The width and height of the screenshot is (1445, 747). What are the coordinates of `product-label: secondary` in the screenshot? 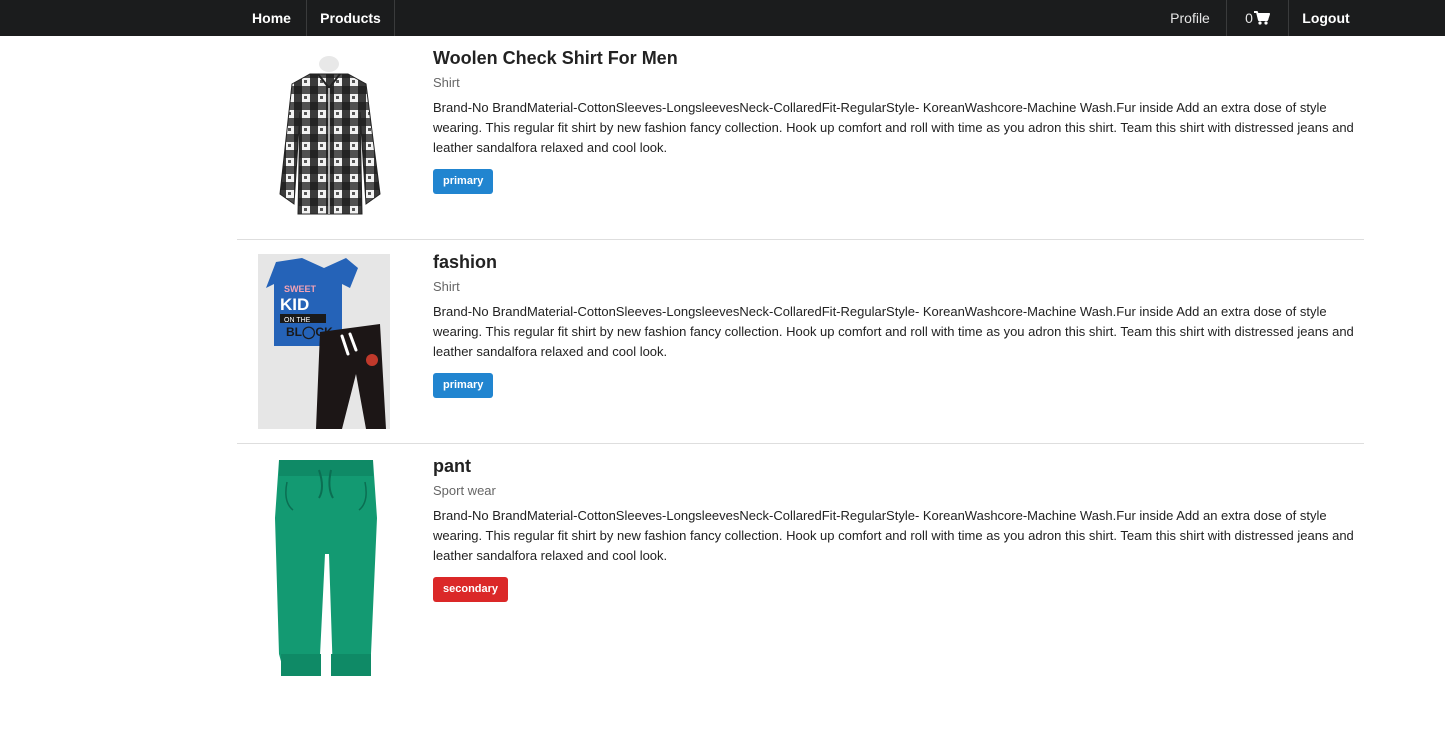 It's located at (471, 589).